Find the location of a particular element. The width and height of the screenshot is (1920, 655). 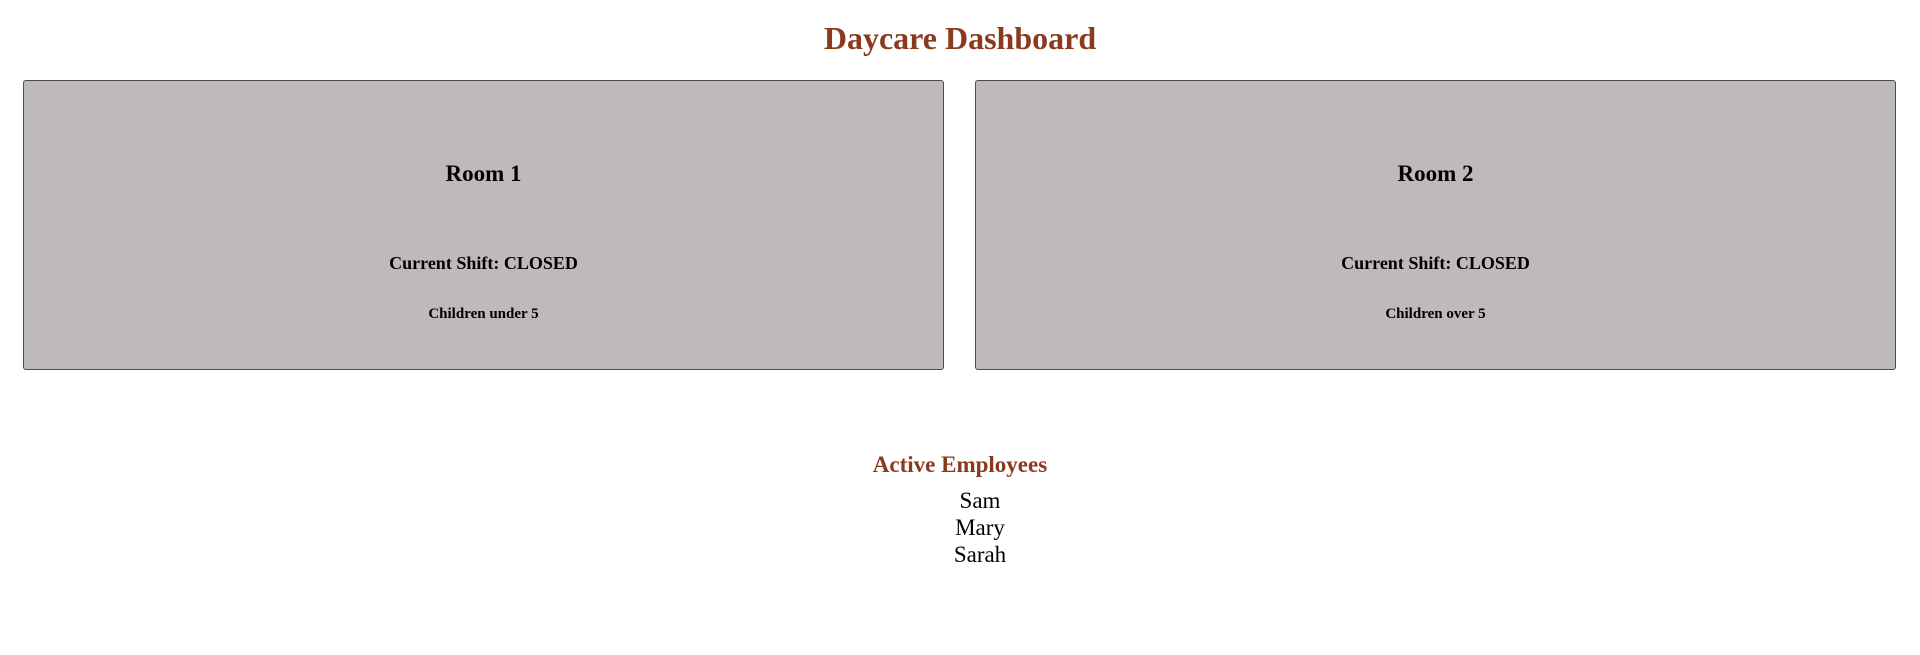

room-title: Room 1 is located at coordinates (483, 173).